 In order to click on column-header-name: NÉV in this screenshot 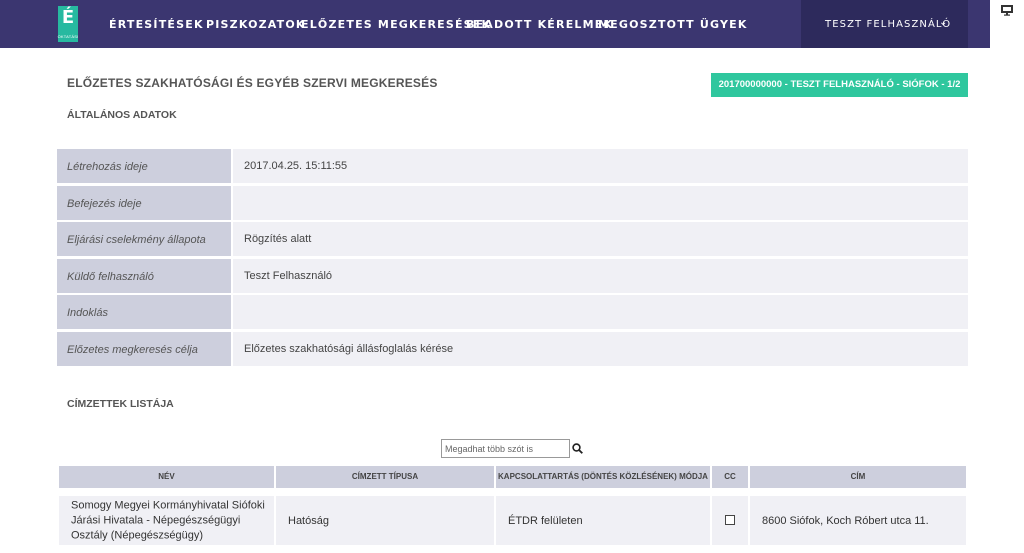, I will do `click(166, 477)`.